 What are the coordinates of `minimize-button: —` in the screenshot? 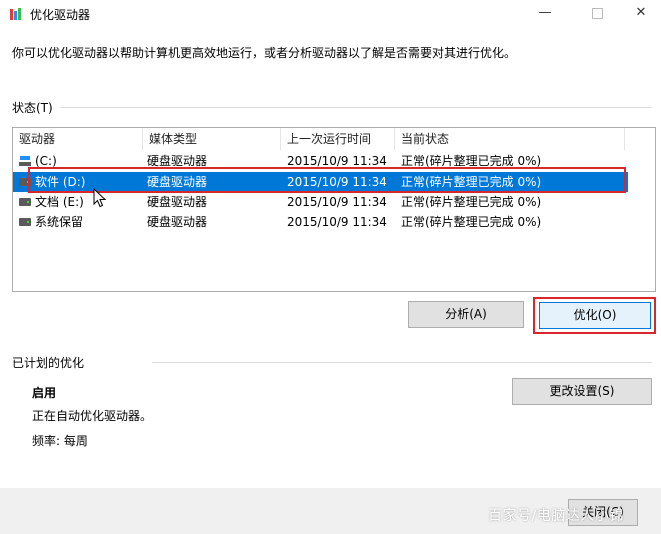 It's located at (545, 14).